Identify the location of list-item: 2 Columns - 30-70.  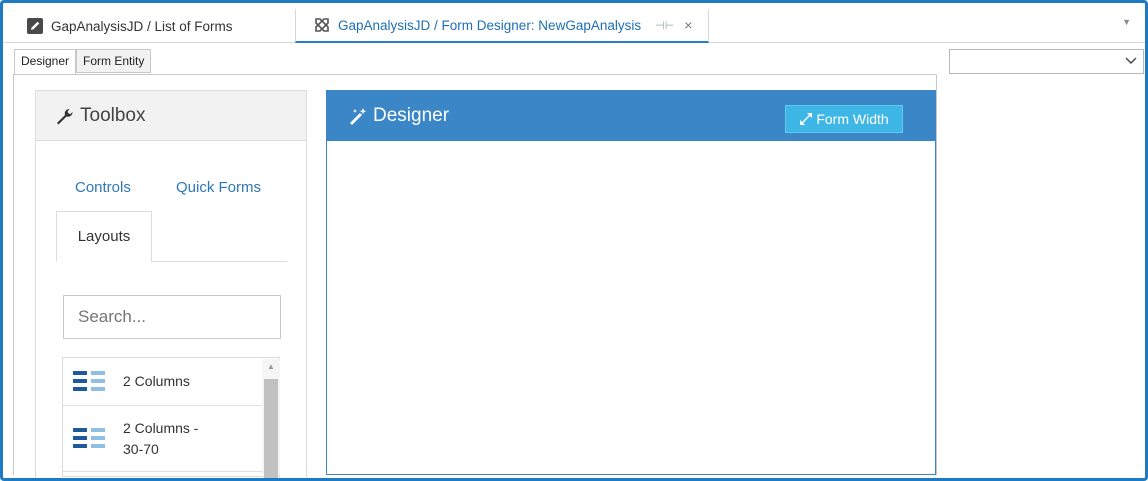
(171, 439).